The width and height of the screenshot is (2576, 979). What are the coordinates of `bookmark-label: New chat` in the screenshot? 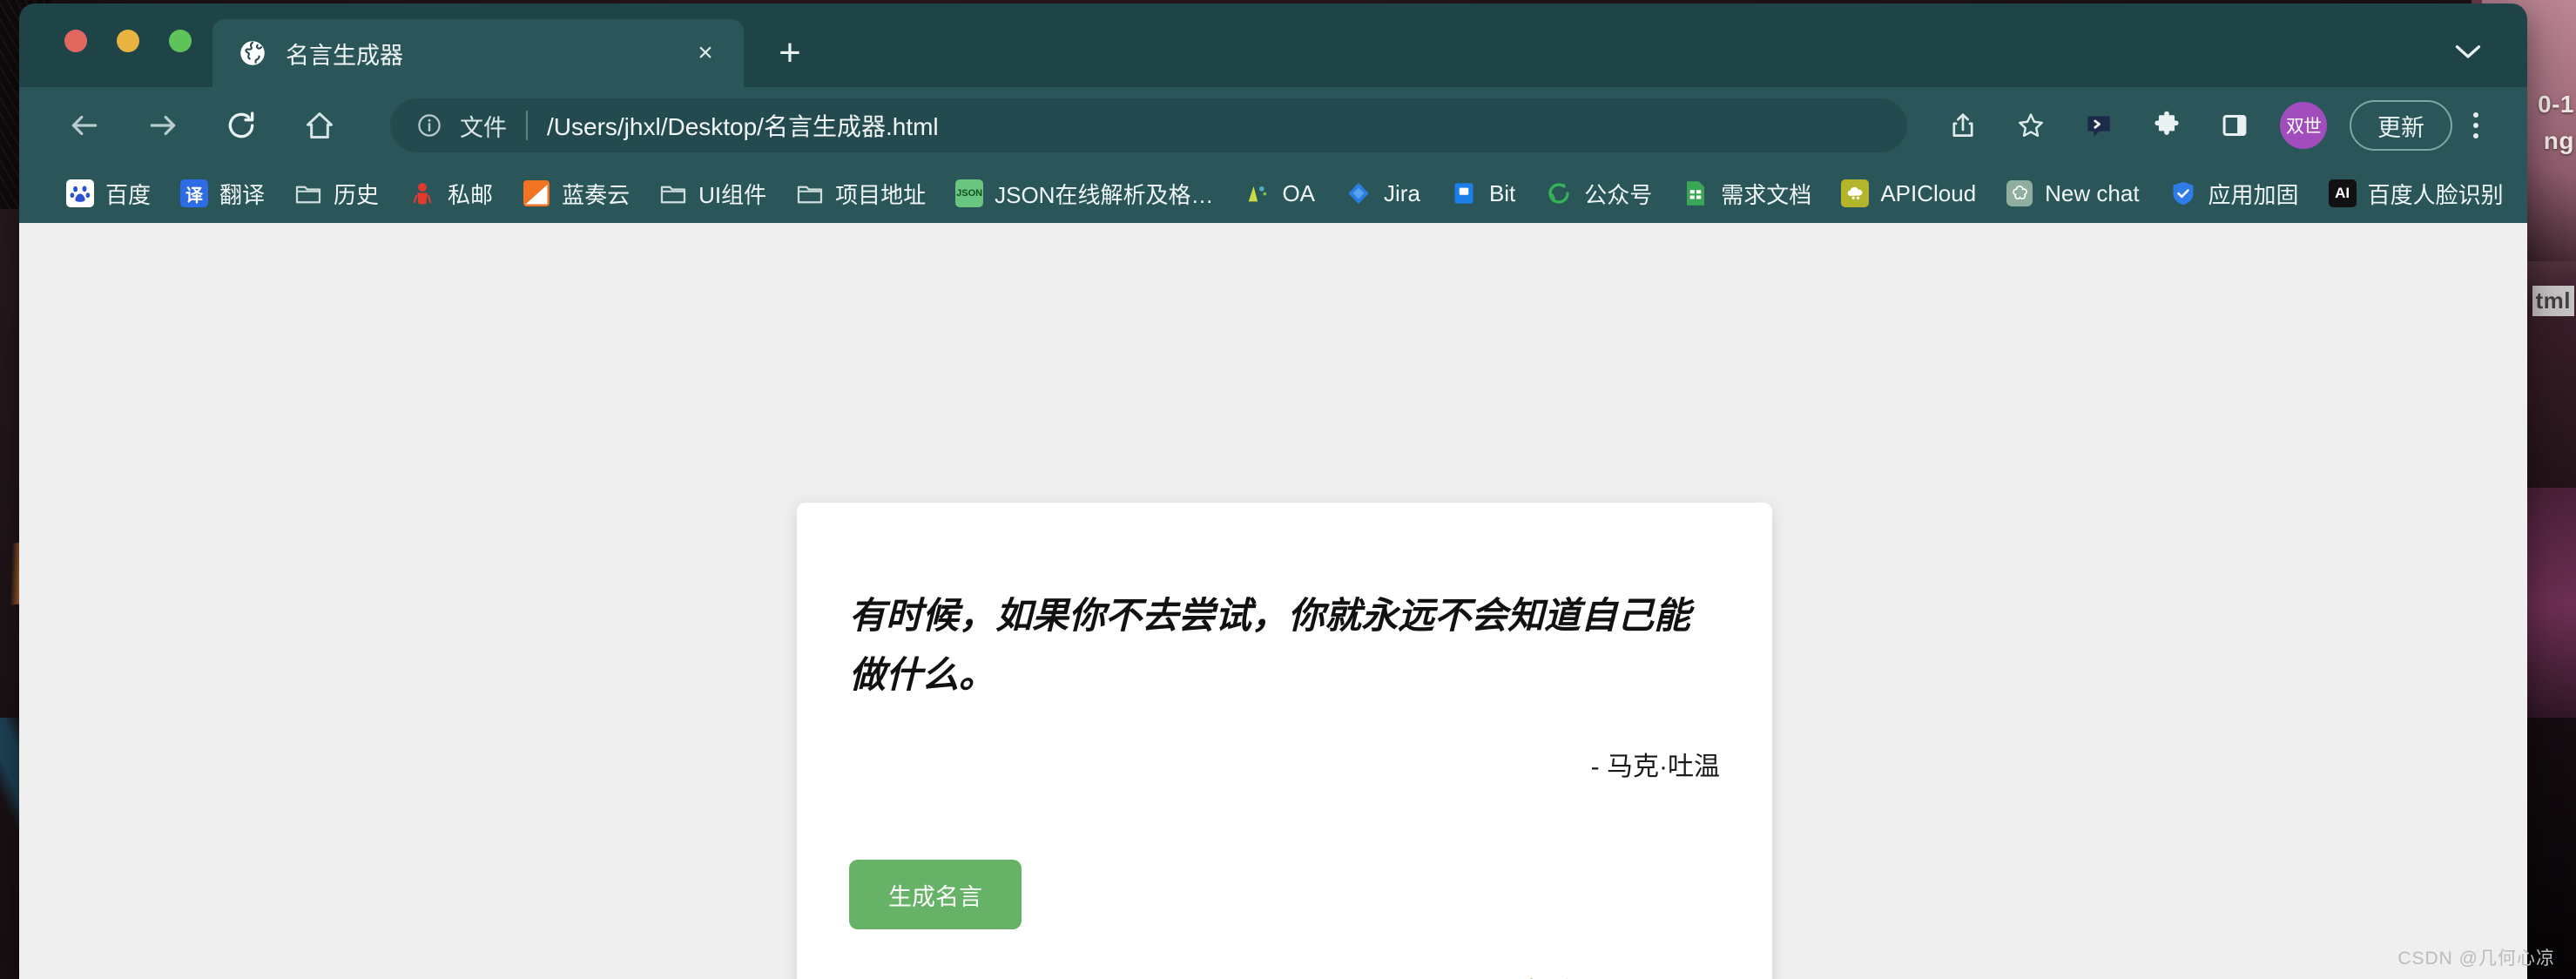 It's located at (2092, 192).